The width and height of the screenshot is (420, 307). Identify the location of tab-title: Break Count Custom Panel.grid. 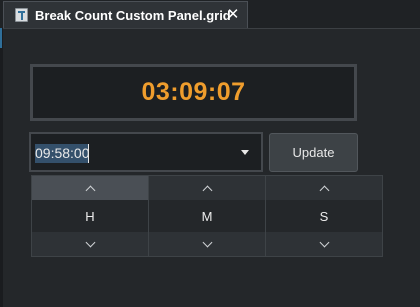
(133, 15).